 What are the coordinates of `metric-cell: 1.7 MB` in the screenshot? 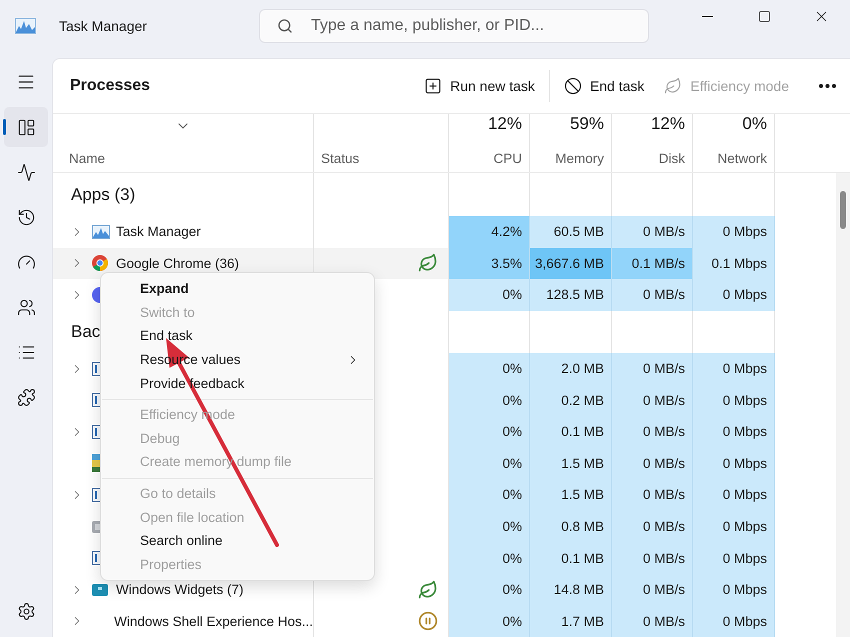 It's located at (571, 621).